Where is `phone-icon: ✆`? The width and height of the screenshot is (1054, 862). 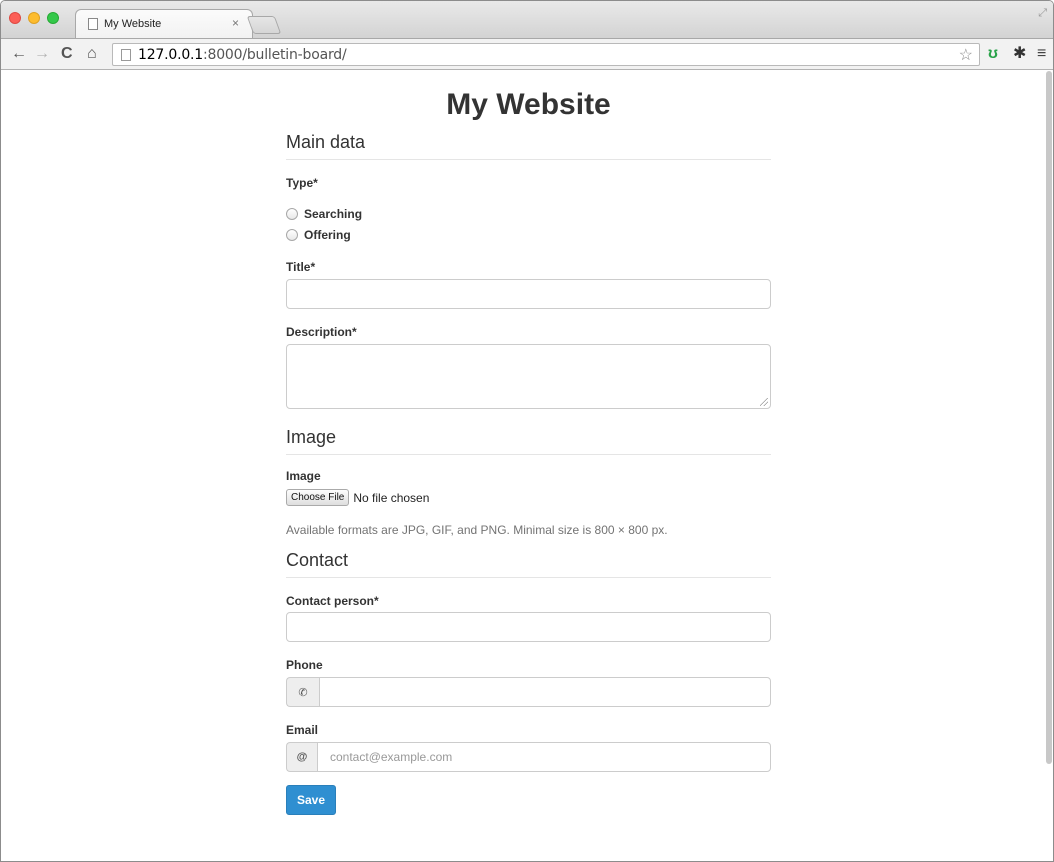
phone-icon: ✆ is located at coordinates (302, 692).